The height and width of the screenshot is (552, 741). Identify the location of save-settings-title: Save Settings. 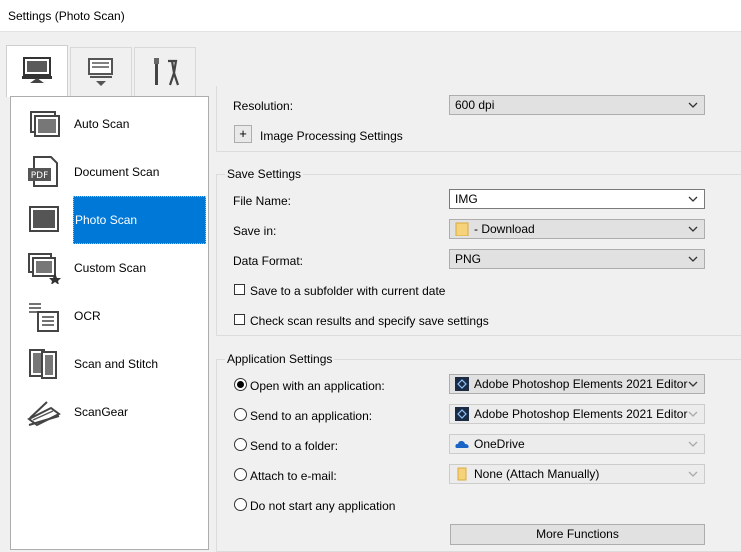
(264, 174).